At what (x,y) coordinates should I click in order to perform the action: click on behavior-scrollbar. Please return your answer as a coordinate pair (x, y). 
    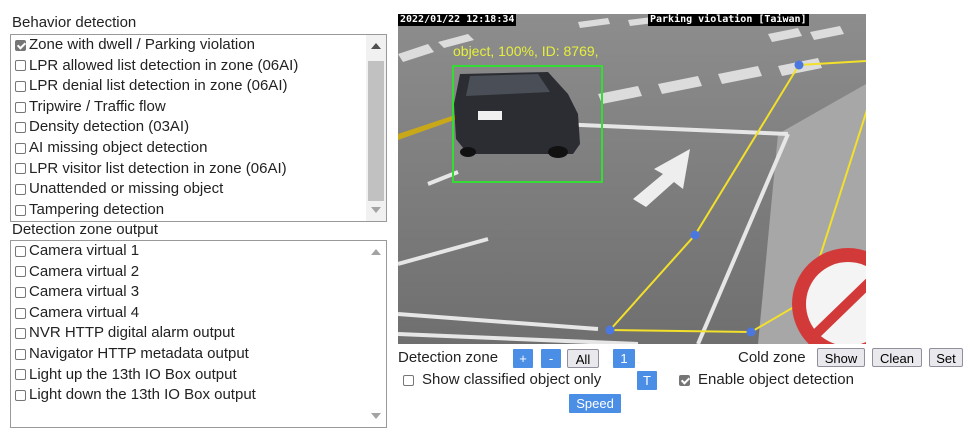
    Looking at the image, I should click on (376, 128).